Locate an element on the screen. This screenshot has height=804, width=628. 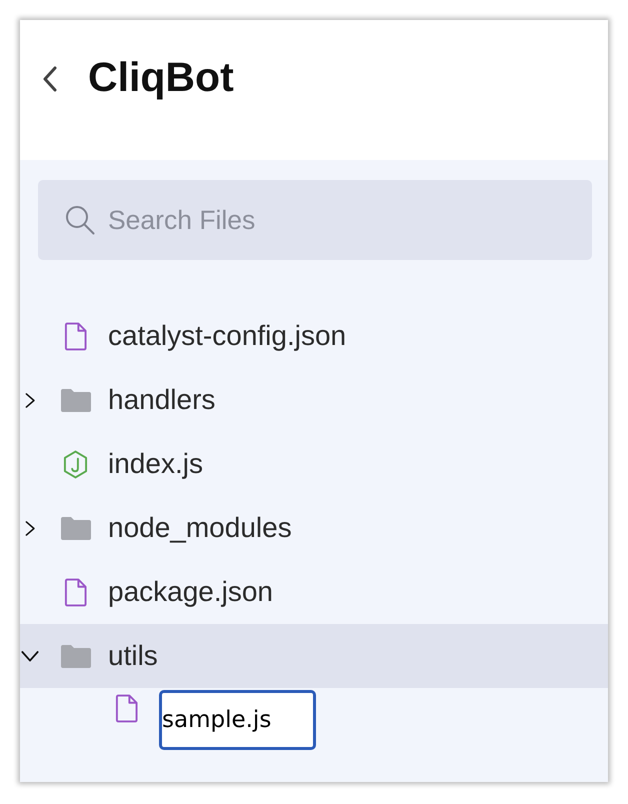
back-button is located at coordinates (50, 79).